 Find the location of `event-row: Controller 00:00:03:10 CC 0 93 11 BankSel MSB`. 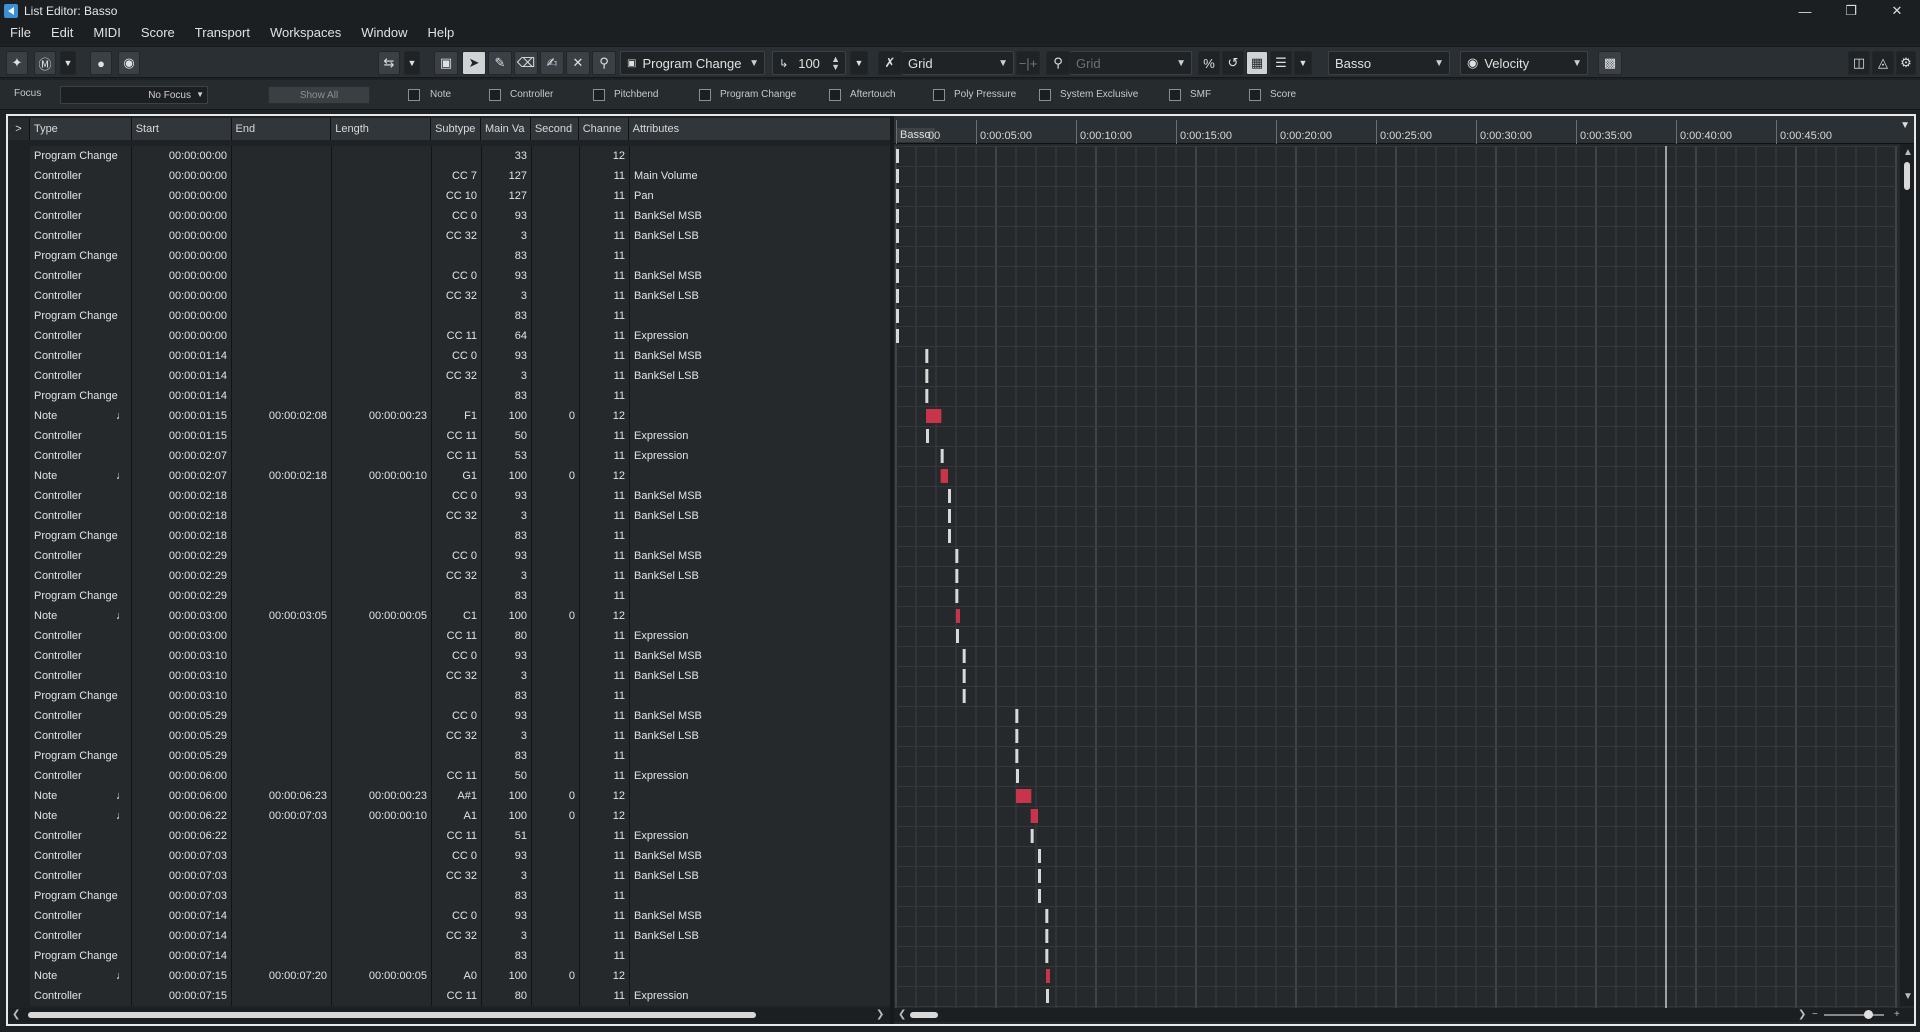

event-row: Controller 00:00:03:10 CC 0 93 11 BankSel MSB is located at coordinates (449, 656).